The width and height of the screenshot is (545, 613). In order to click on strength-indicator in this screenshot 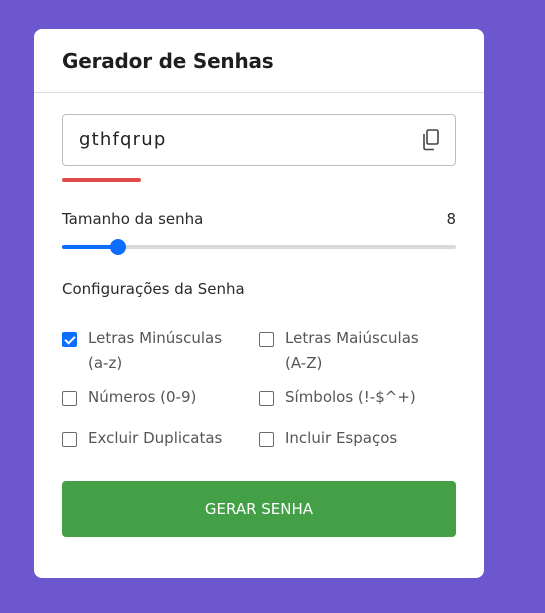, I will do `click(101, 180)`.